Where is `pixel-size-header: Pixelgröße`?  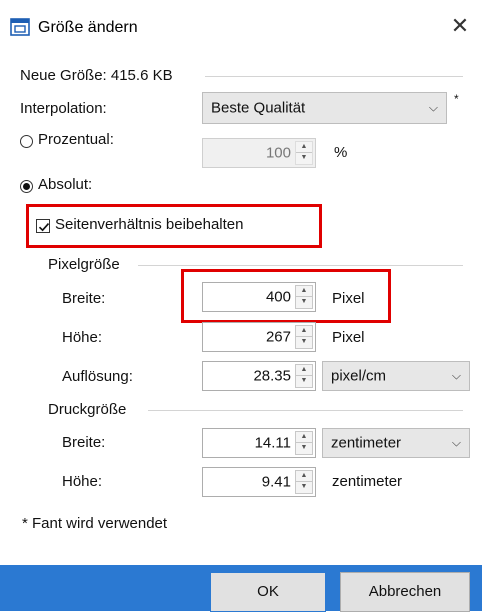
pixel-size-header: Pixelgröße is located at coordinates (84, 264).